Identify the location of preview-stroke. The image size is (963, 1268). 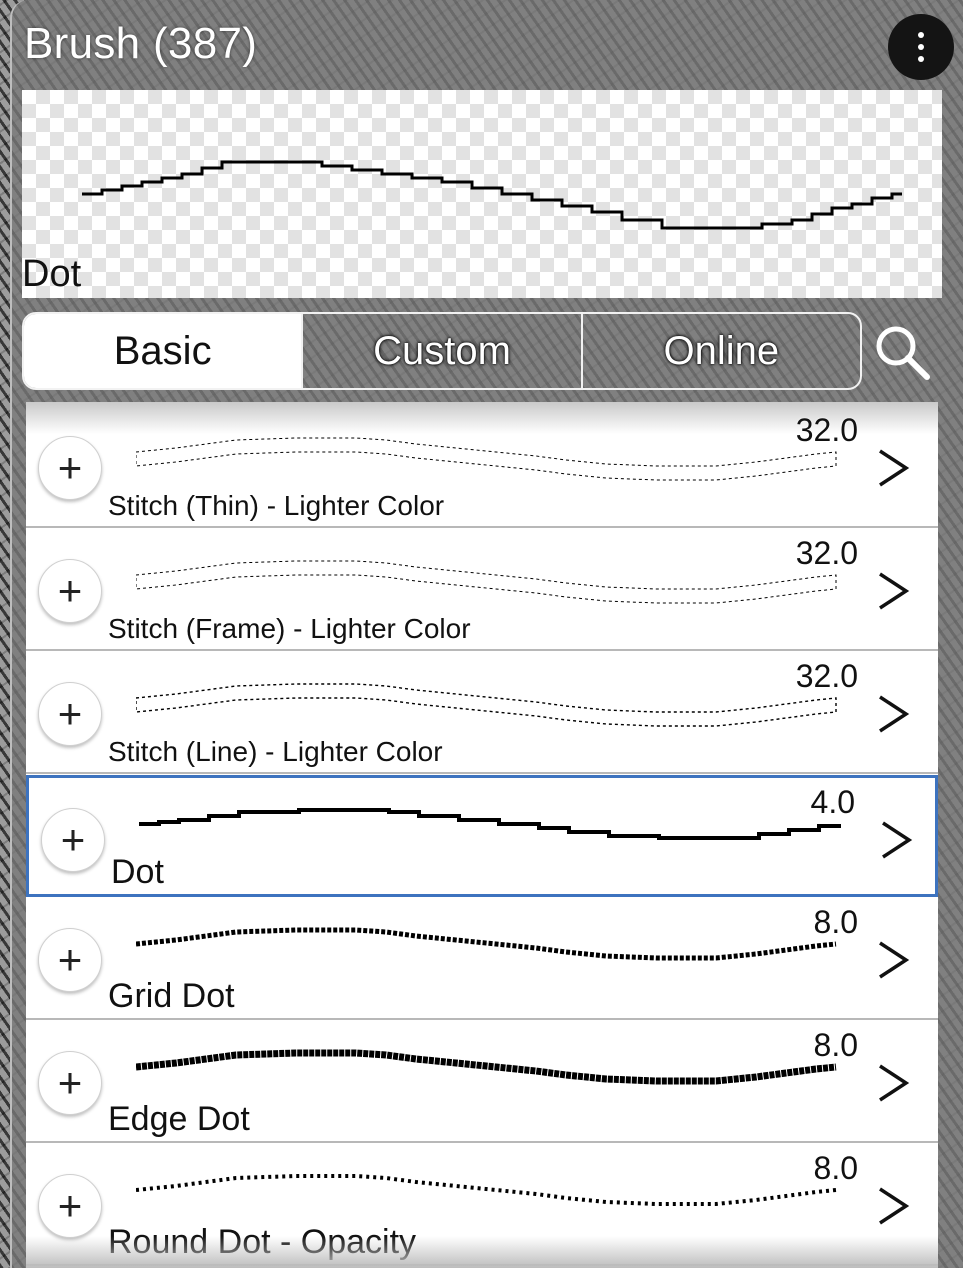
(492, 195).